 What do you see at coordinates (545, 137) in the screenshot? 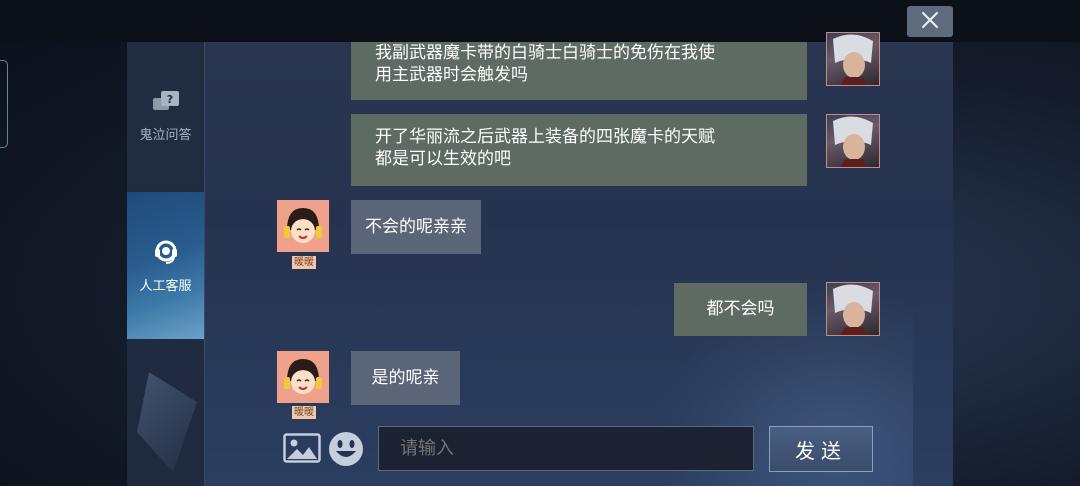
I see `message-text-line: 开了华丽流之后武器上装备的四张魔卡的天赋` at bounding box center [545, 137].